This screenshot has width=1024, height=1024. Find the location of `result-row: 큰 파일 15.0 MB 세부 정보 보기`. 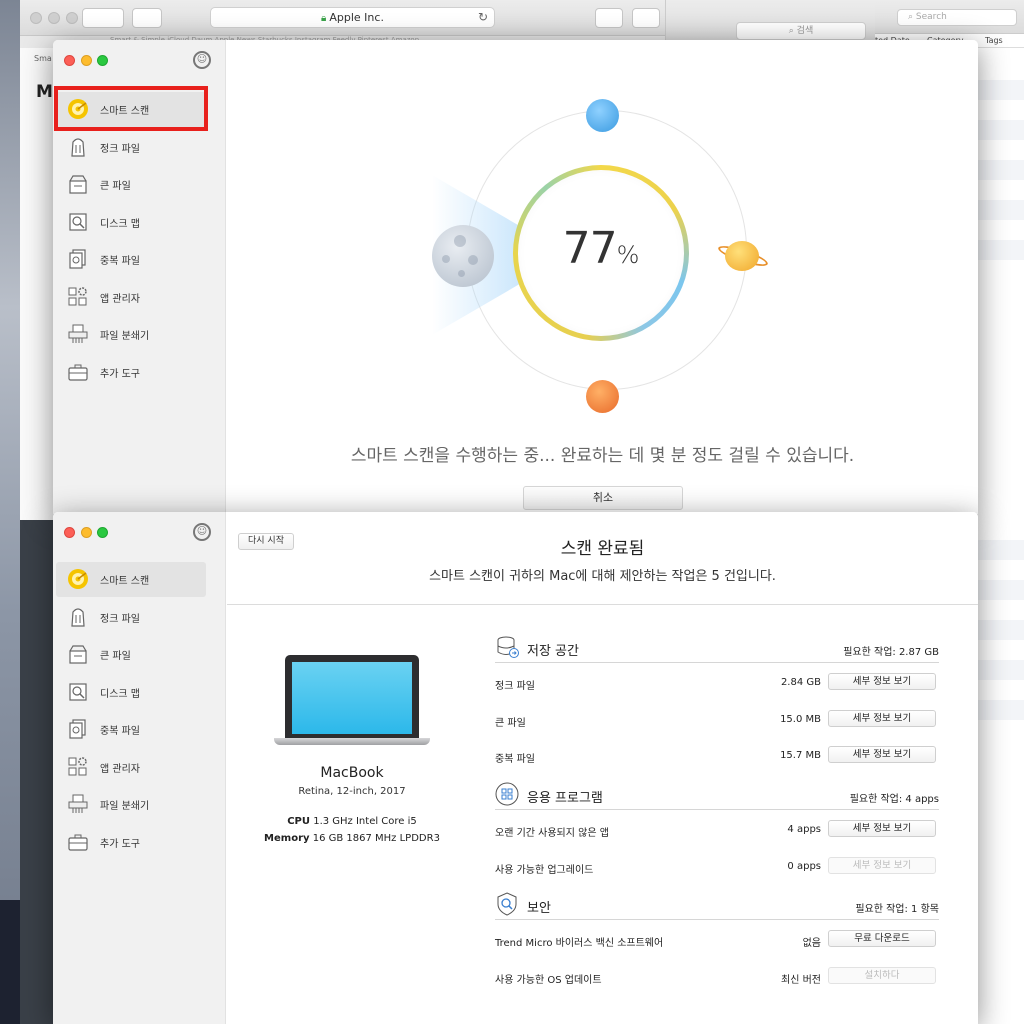

result-row: 큰 파일 15.0 MB 세부 정보 보기 is located at coordinates (717, 719).